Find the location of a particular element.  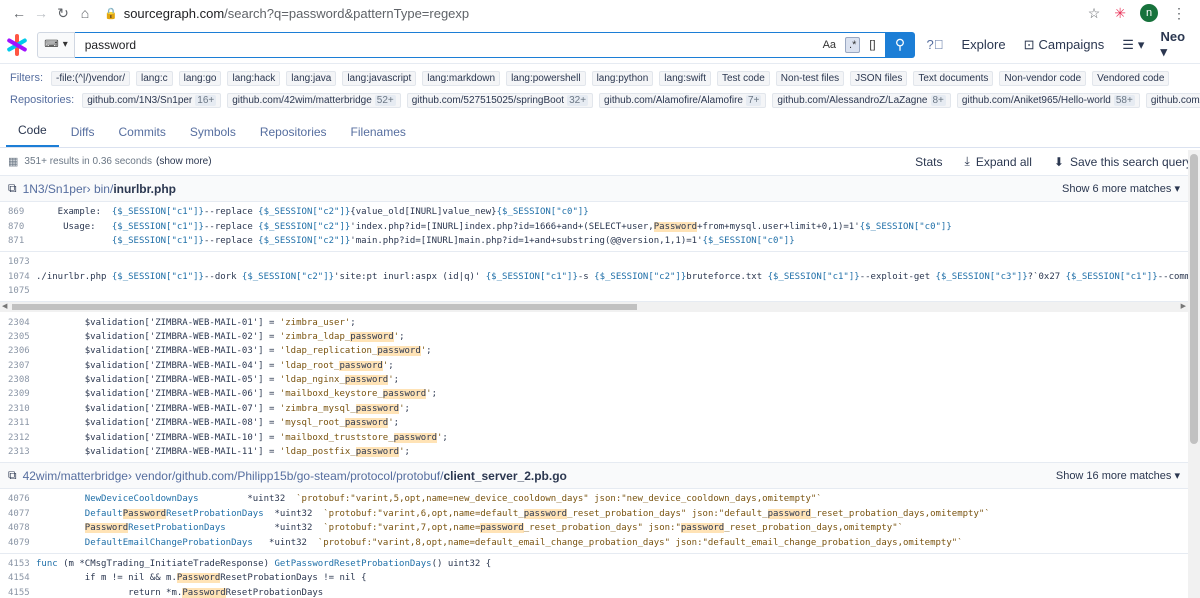

profile-avatar: n is located at coordinates (1149, 13).